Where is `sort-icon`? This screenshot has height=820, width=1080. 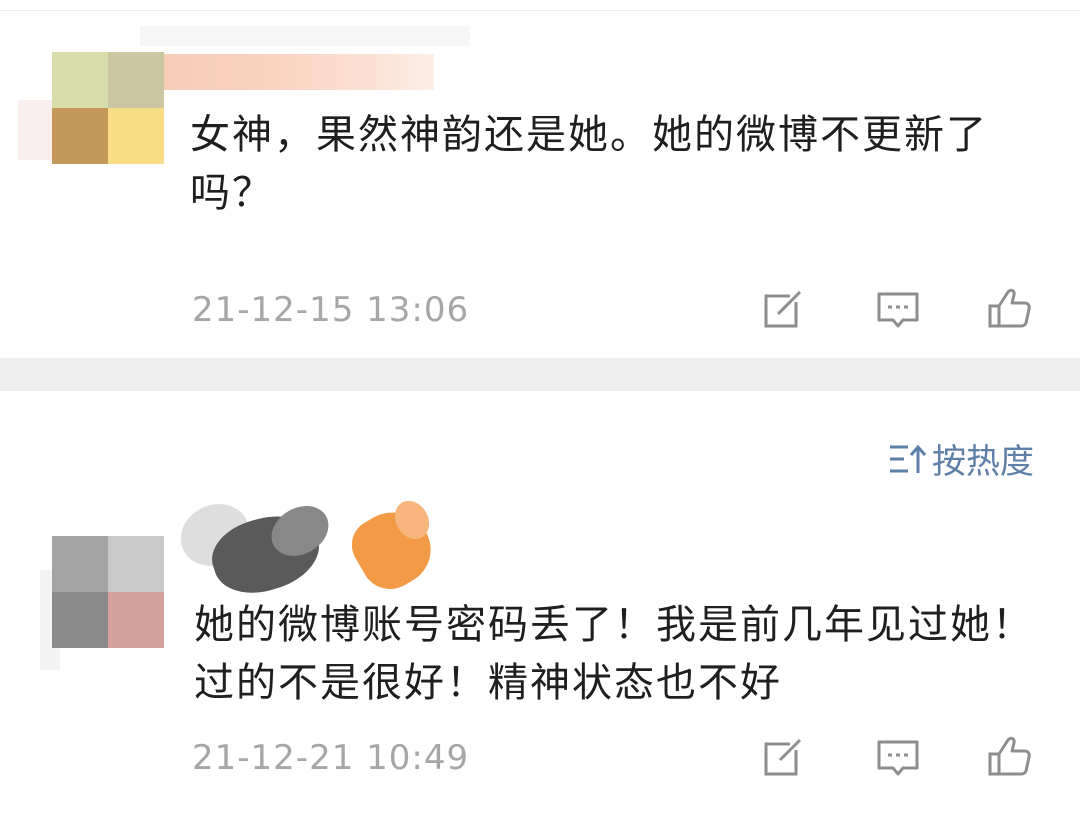
sort-icon is located at coordinates (908, 458).